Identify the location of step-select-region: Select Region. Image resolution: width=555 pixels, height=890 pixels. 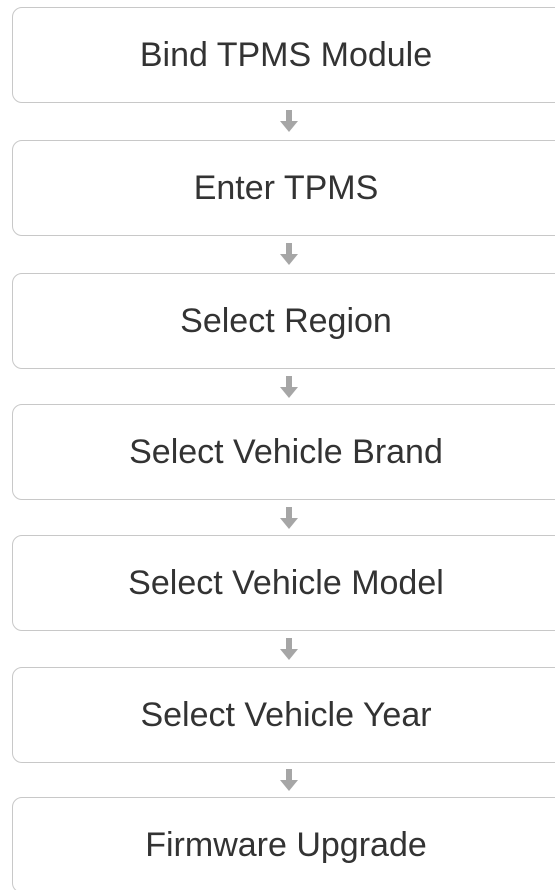
(283, 321).